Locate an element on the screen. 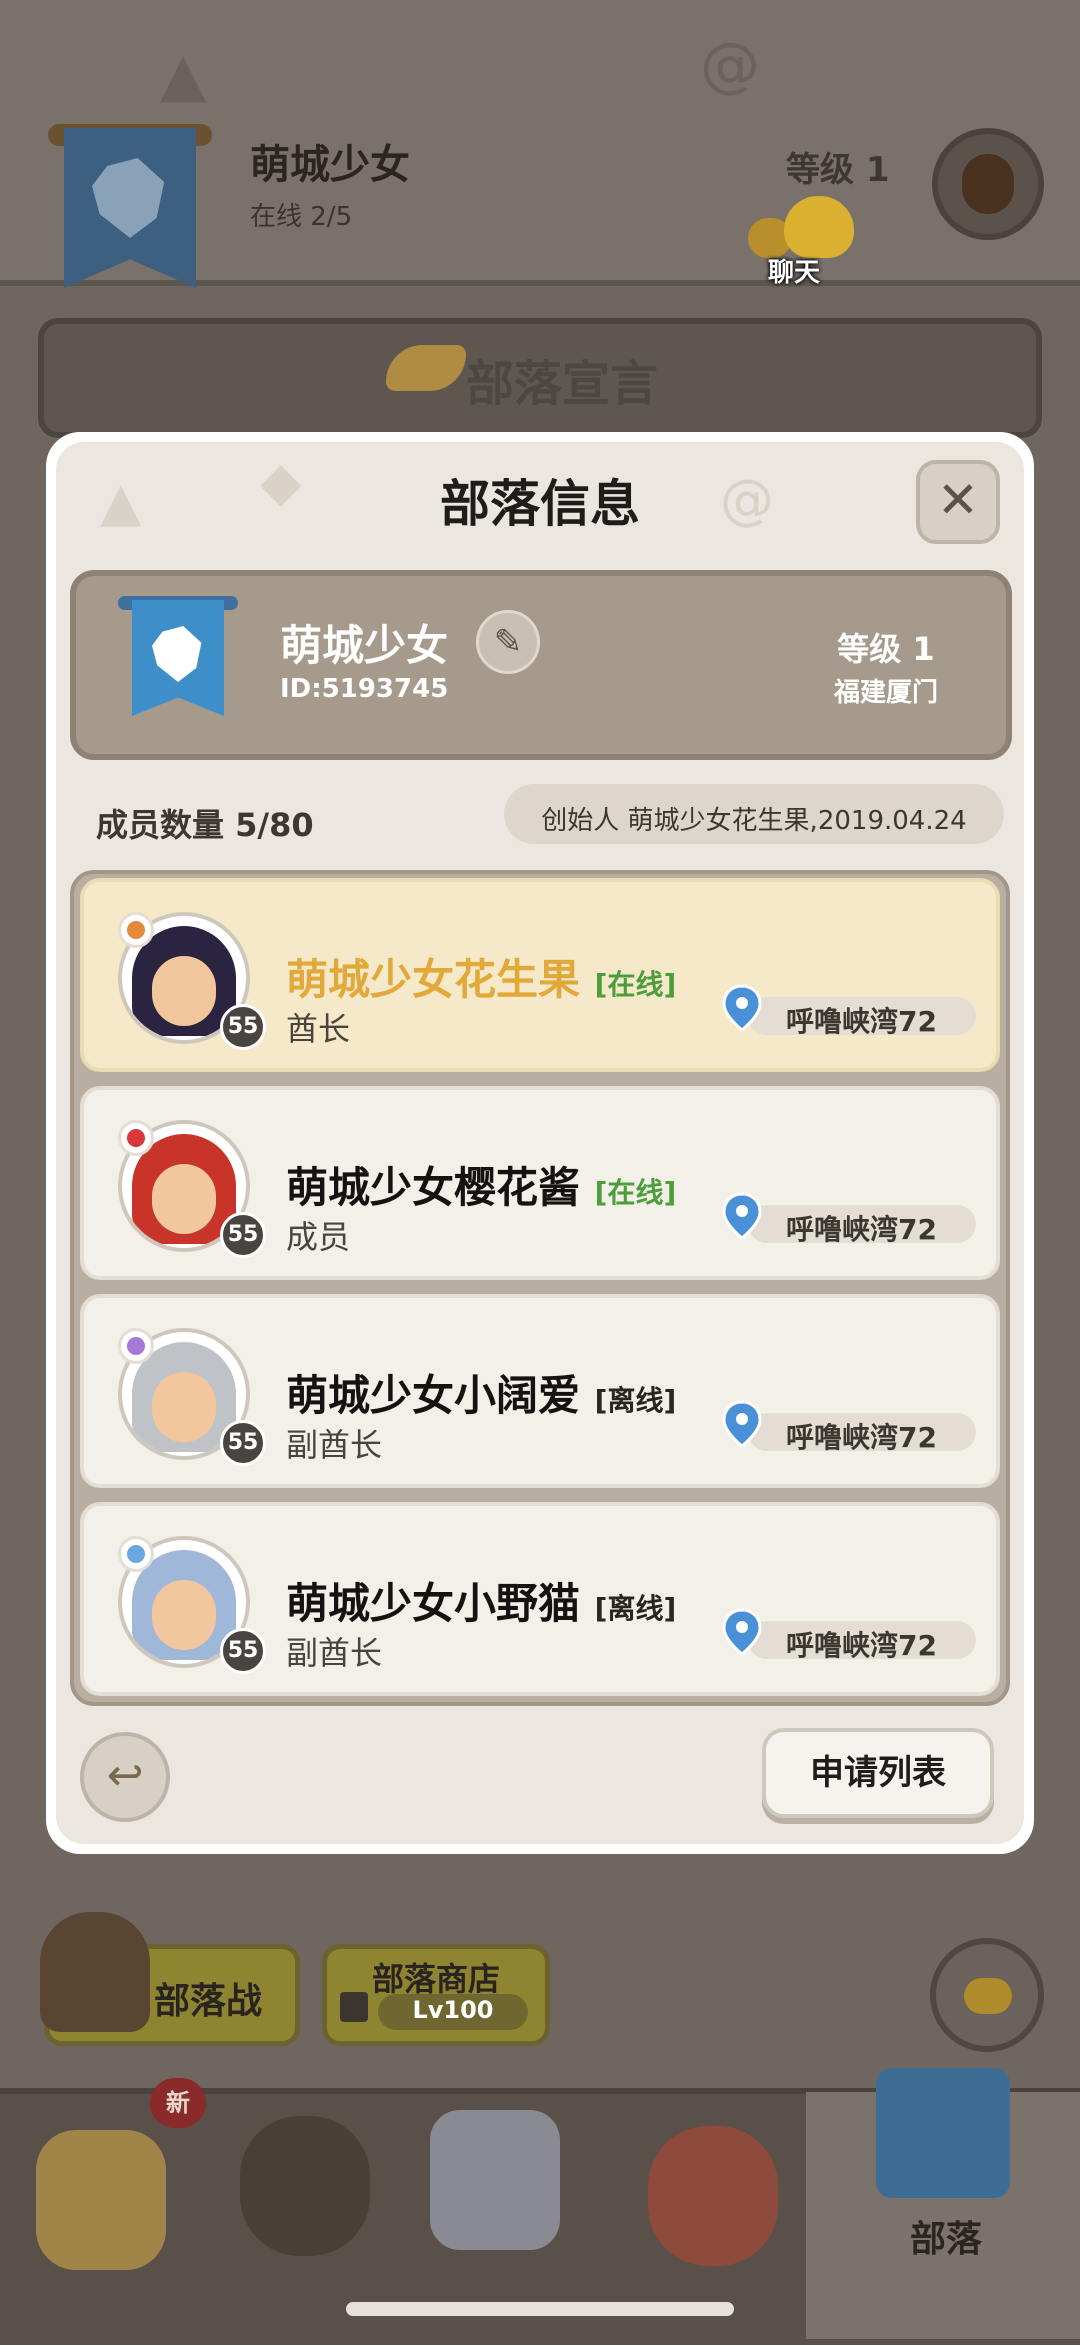  member-name-text: 萌城少女樱花酱 is located at coordinates (433, 1187).